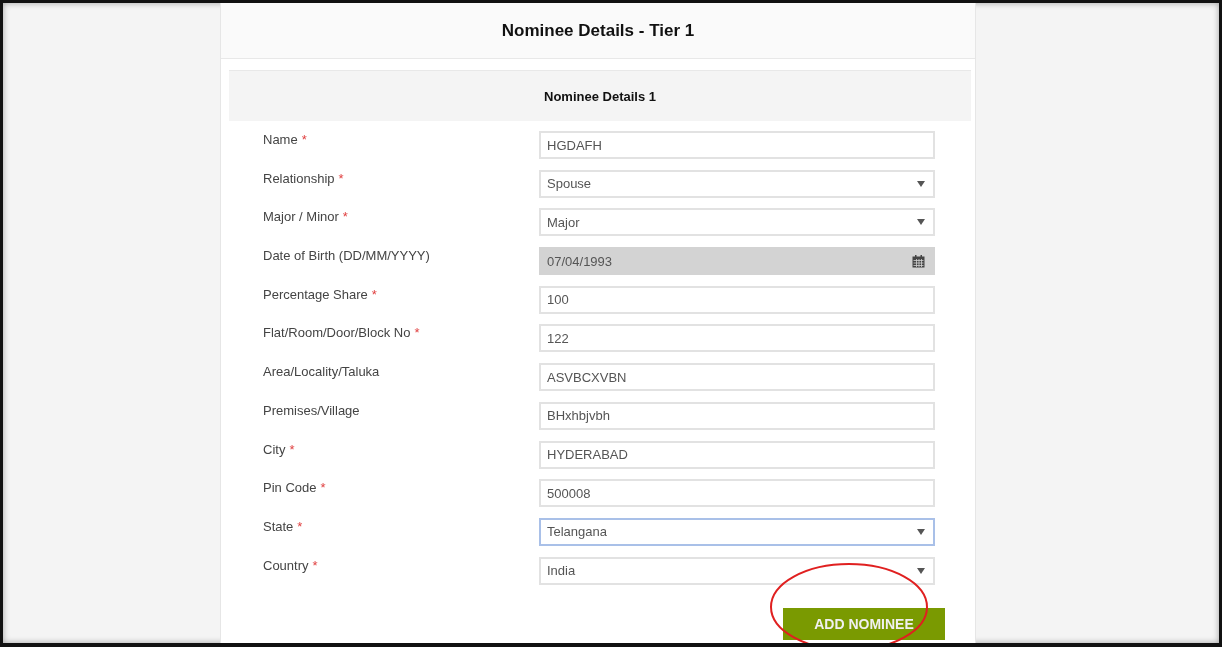 Image resolution: width=1222 pixels, height=647 pixels. What do you see at coordinates (600, 96) in the screenshot?
I see `section-title: Nominee Details 1` at bounding box center [600, 96].